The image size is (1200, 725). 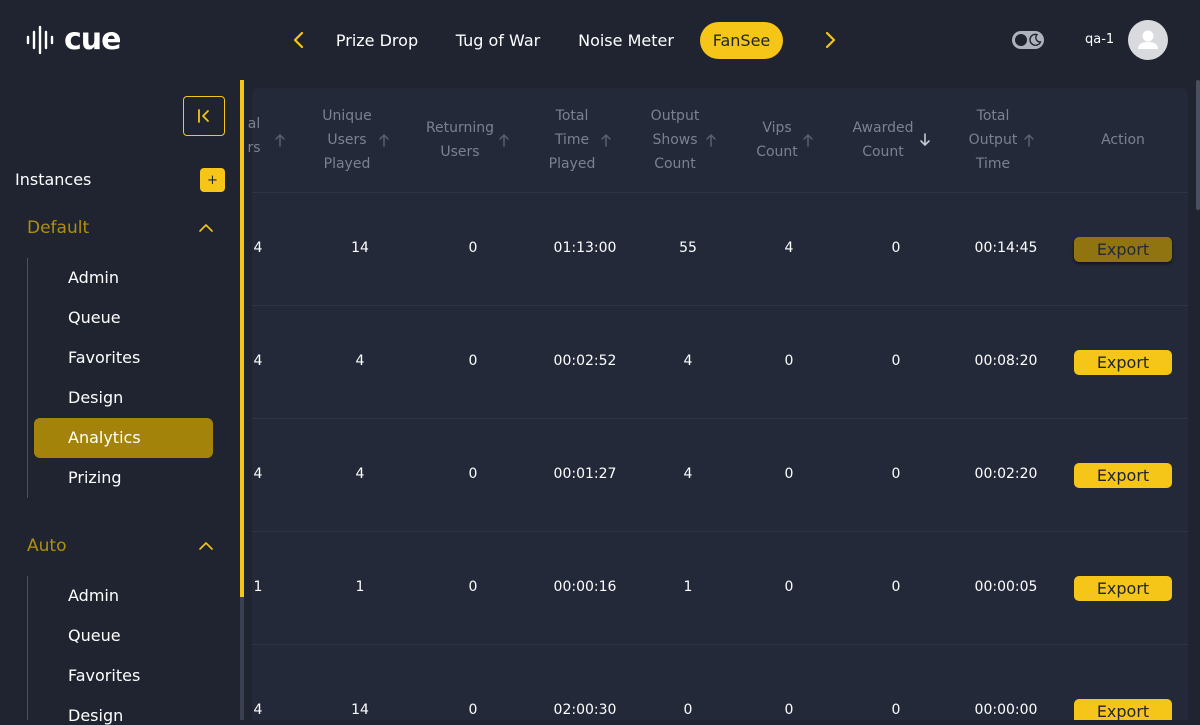 I want to click on next-game-button, so click(x=830, y=40).